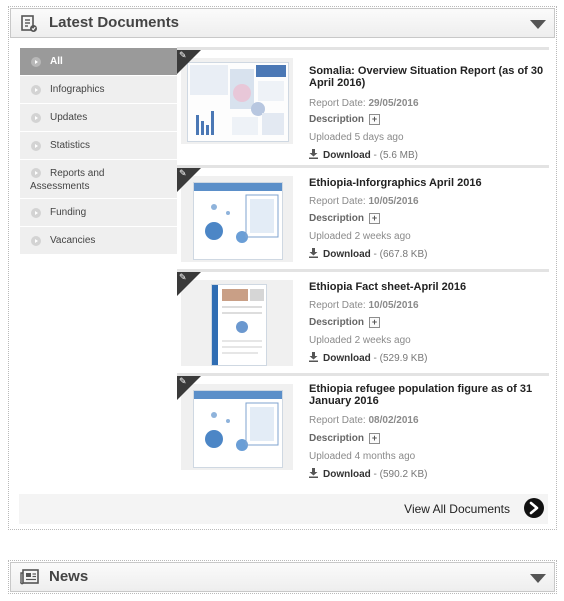 This screenshot has width=564, height=601. Describe the element at coordinates (69, 576) in the screenshot. I see `panel-title: News` at that location.